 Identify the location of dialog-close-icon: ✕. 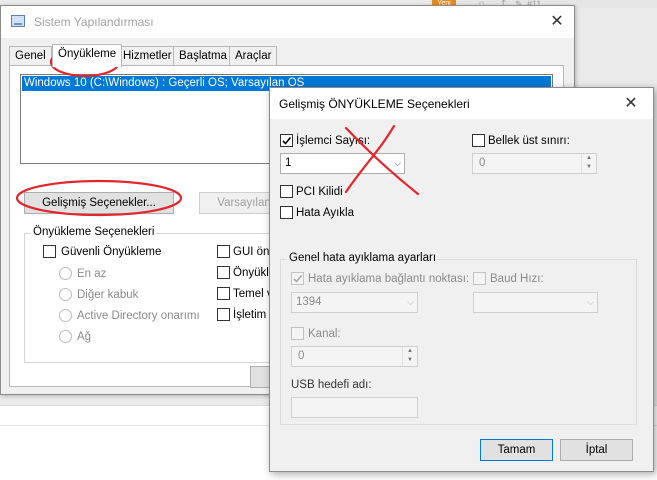
(631, 104).